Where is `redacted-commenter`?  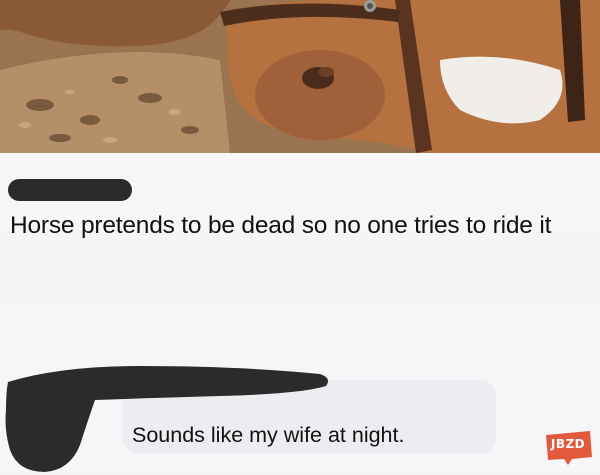 redacted-commenter is located at coordinates (166, 419).